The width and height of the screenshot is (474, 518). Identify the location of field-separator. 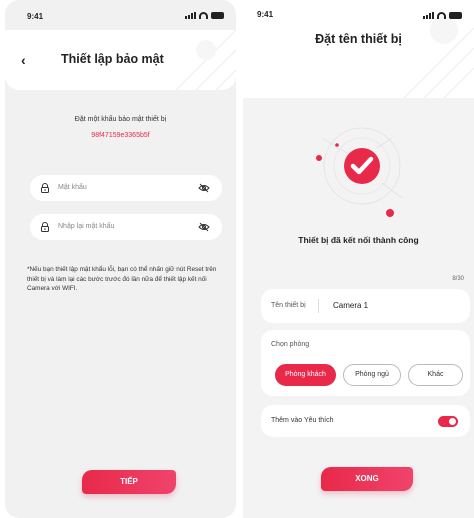
(318, 306).